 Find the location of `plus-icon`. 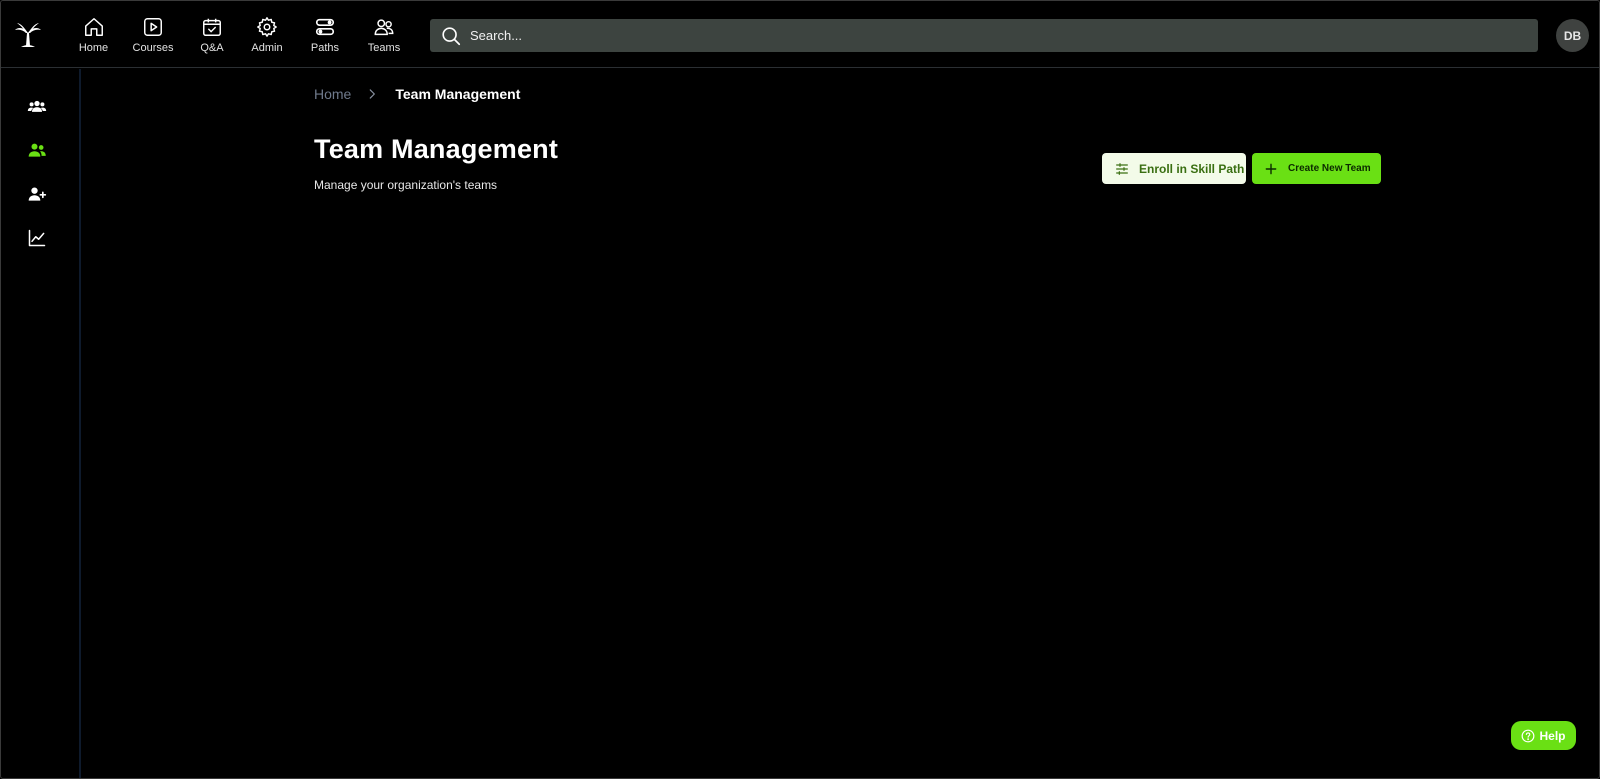

plus-icon is located at coordinates (1271, 168).